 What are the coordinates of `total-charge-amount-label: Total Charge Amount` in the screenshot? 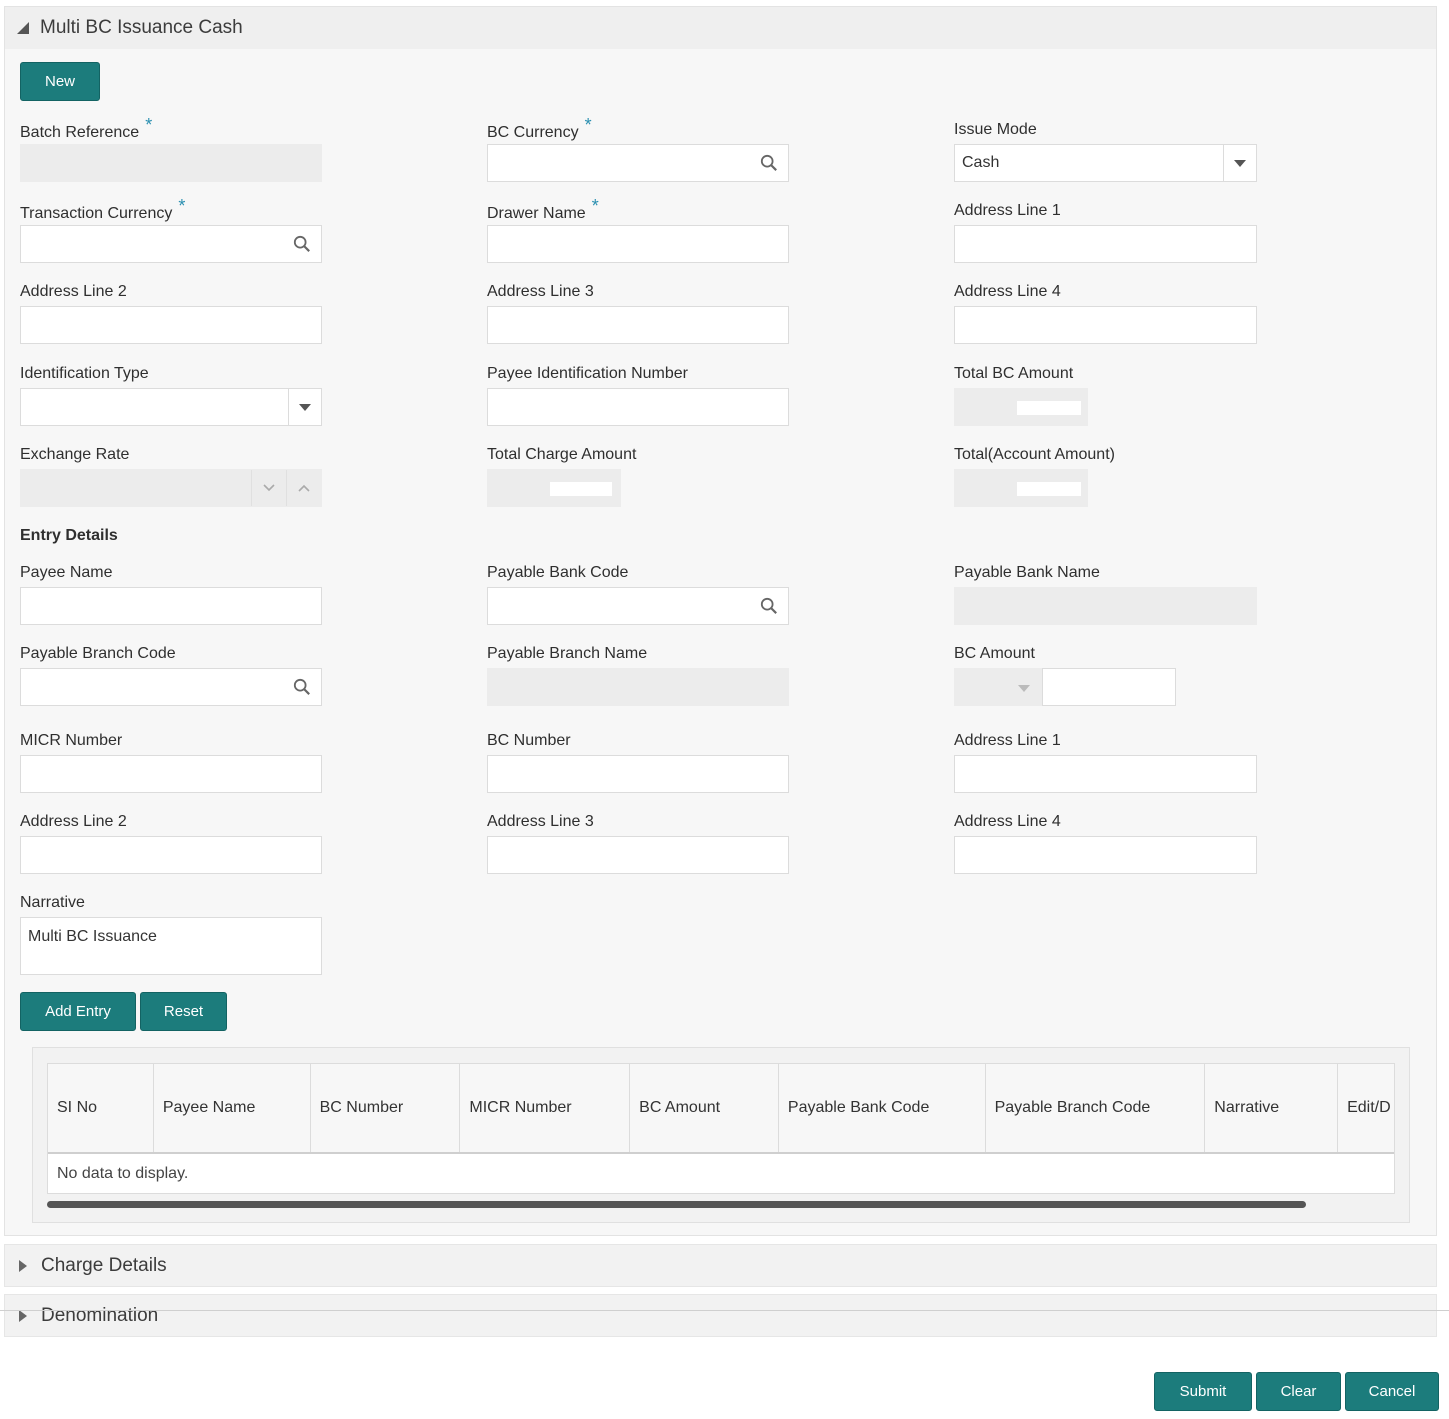 It's located at (562, 454).